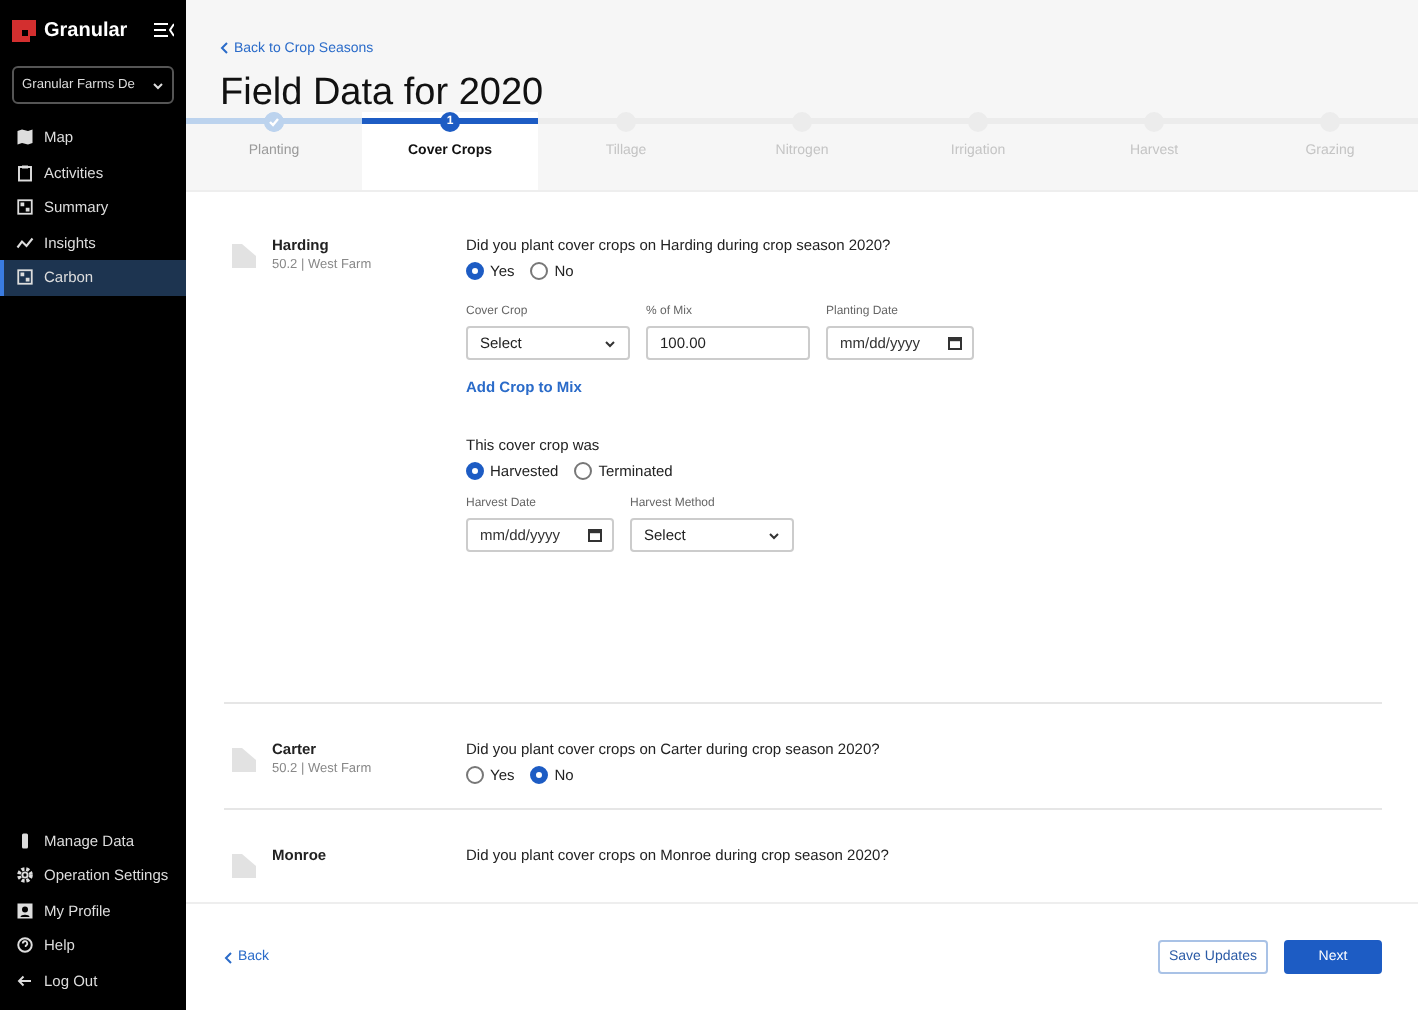 This screenshot has height=1010, width=1418. I want to click on clipboard-icon, so click(25, 172).